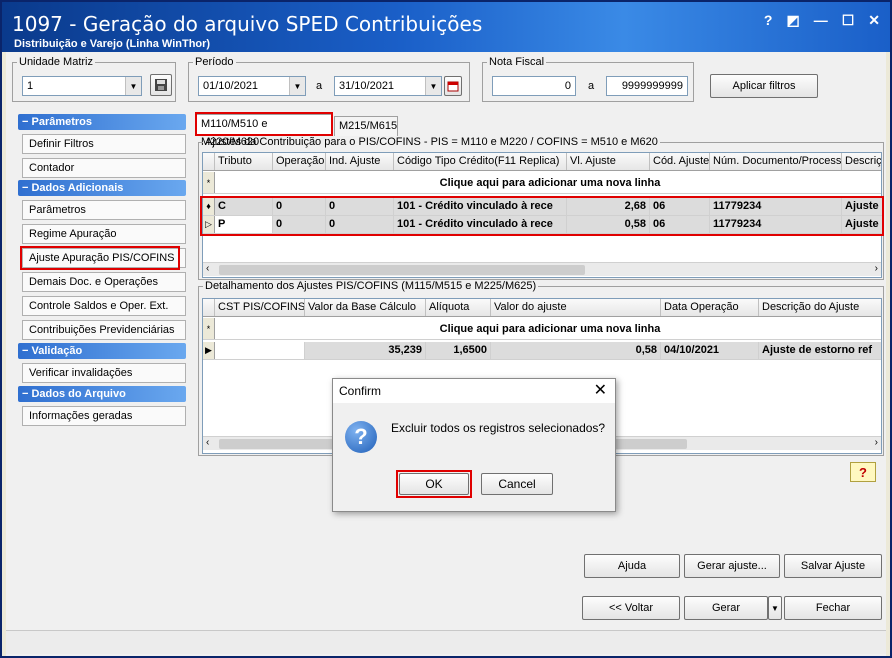  I want to click on col-num-doc: Núm. Documento/Processo, so click(776, 161).